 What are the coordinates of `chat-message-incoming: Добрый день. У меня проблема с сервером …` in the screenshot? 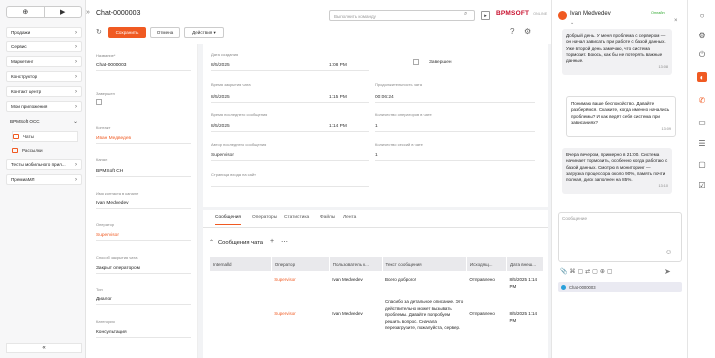 It's located at (617, 52).